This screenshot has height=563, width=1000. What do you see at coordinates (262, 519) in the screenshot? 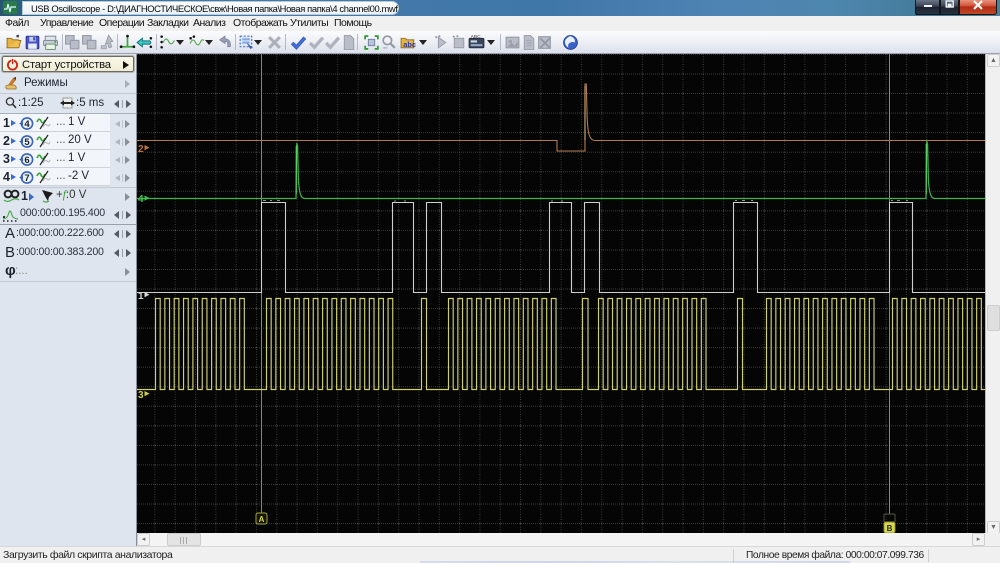
I see `svg-text: A` at bounding box center [262, 519].